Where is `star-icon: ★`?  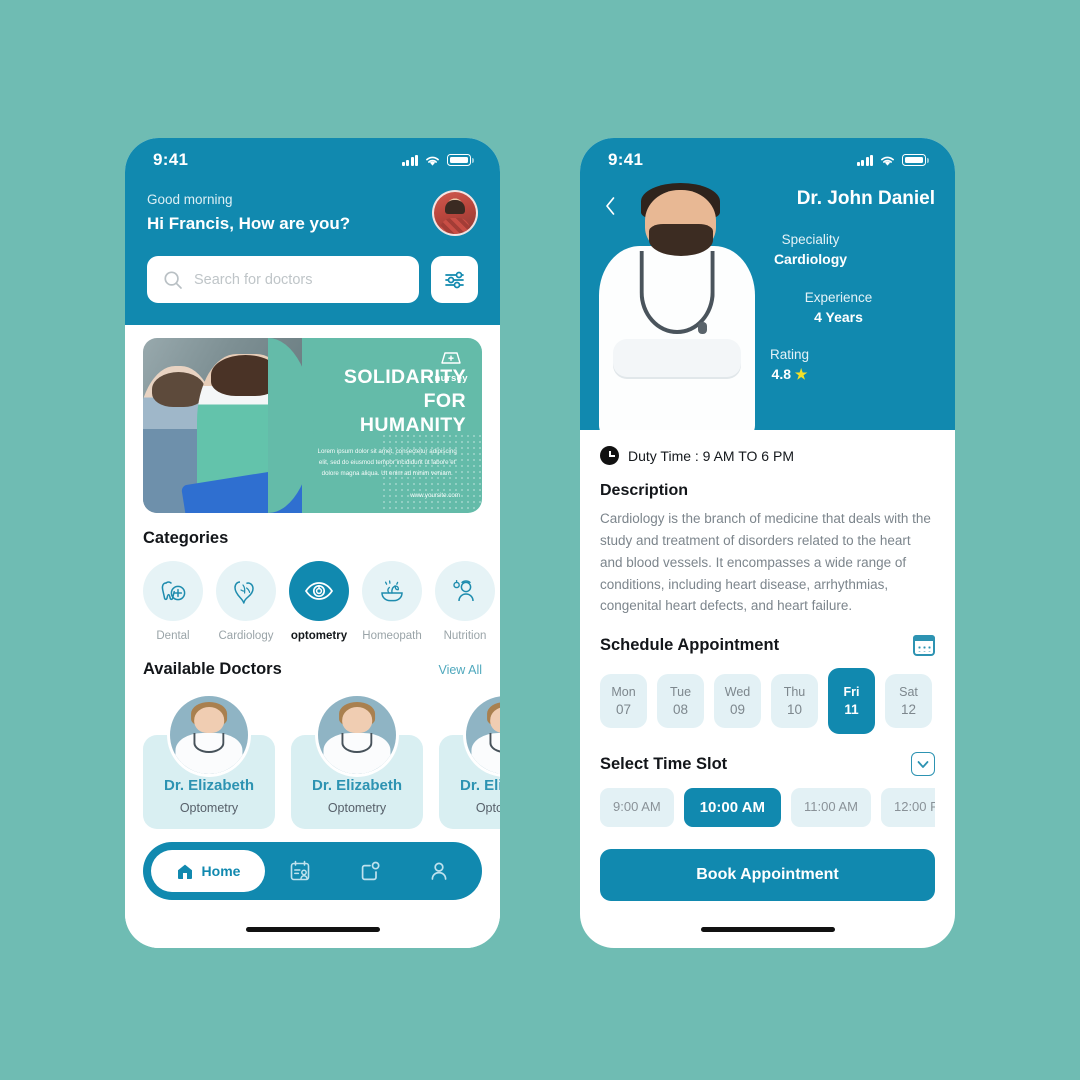
star-icon: ★ is located at coordinates (801, 374).